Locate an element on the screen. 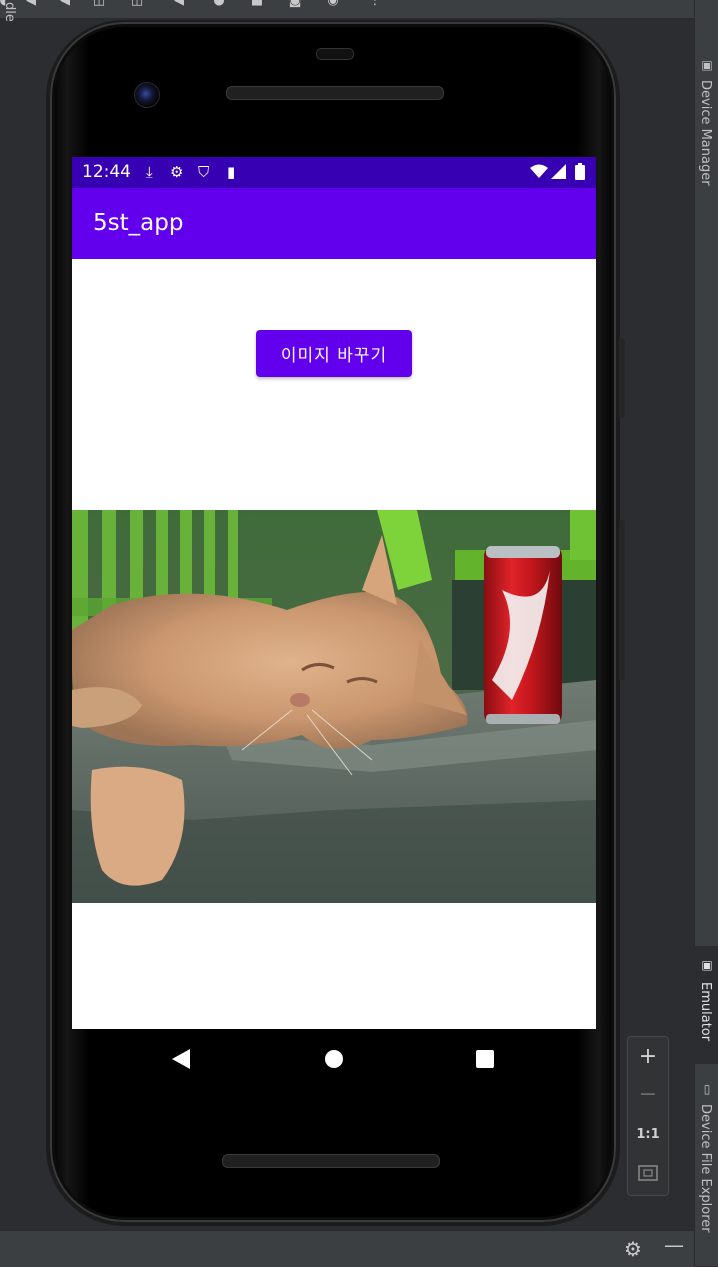 Image resolution: width=718 pixels, height=1267 pixels. download-icon: ⤓ is located at coordinates (149, 172).